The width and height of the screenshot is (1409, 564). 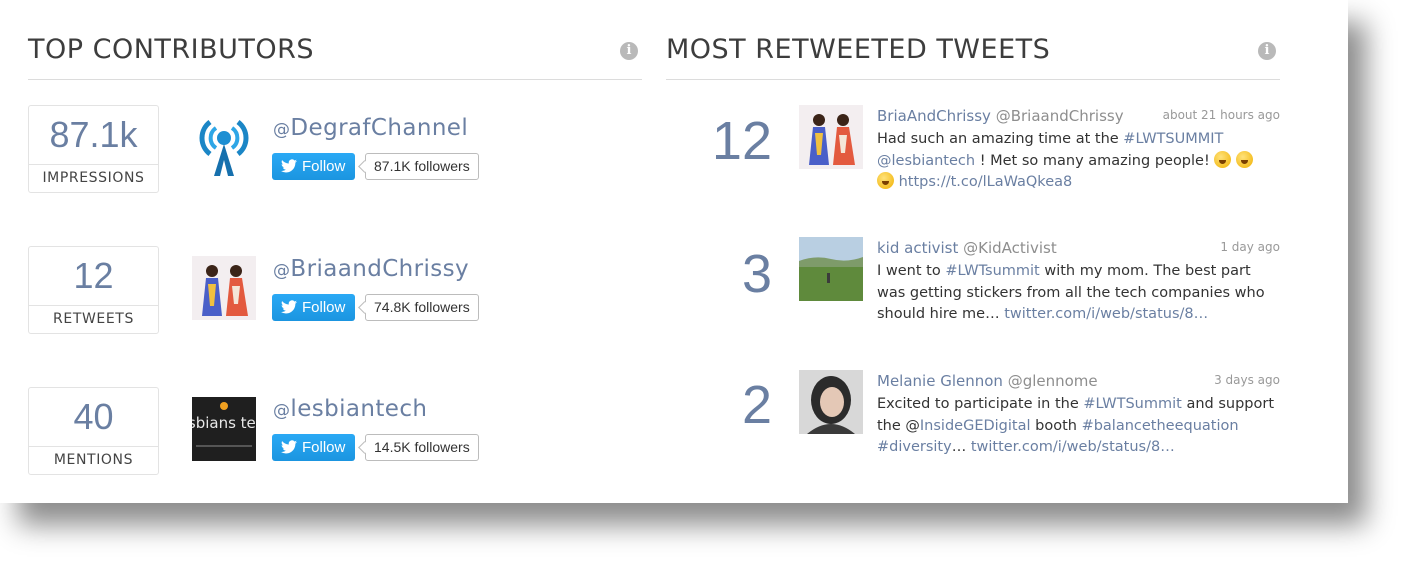 I want to click on retweets-stat: 12 RETWEETS, so click(x=93, y=290).